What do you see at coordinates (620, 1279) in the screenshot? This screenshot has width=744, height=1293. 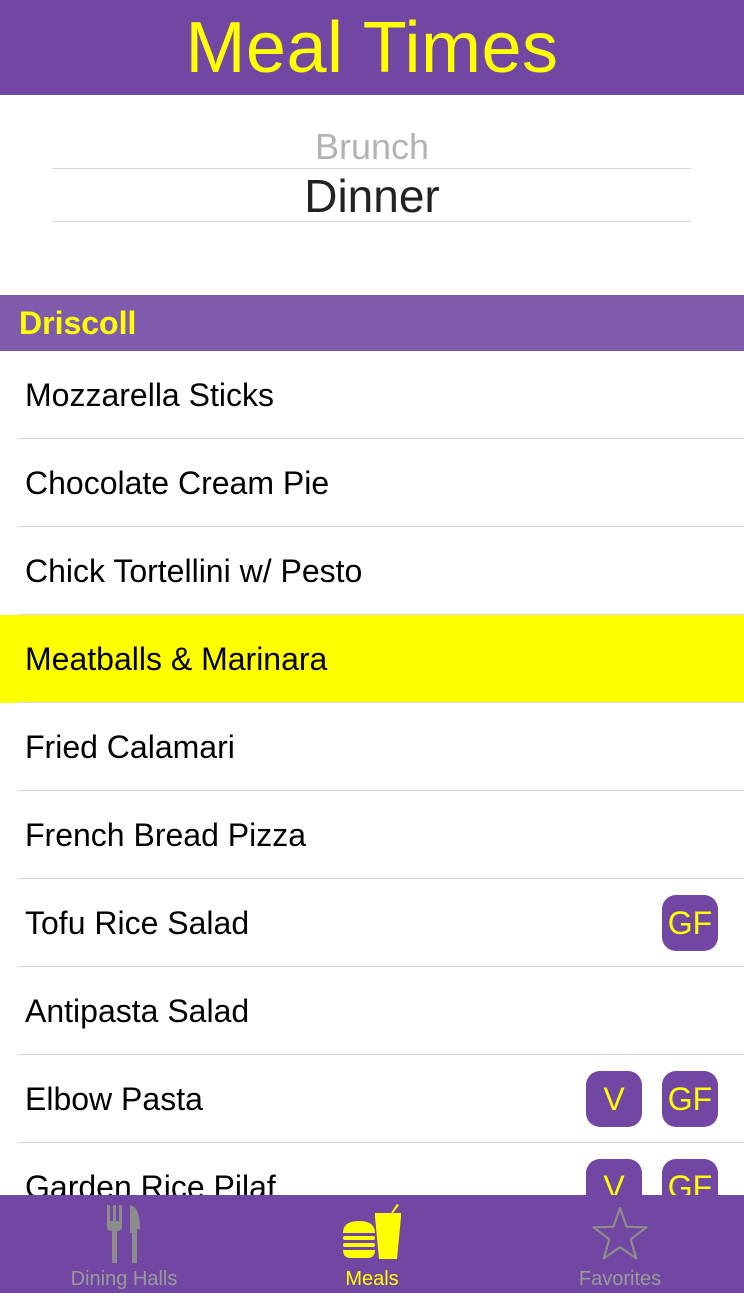 I see `tab-label: Favorites` at bounding box center [620, 1279].